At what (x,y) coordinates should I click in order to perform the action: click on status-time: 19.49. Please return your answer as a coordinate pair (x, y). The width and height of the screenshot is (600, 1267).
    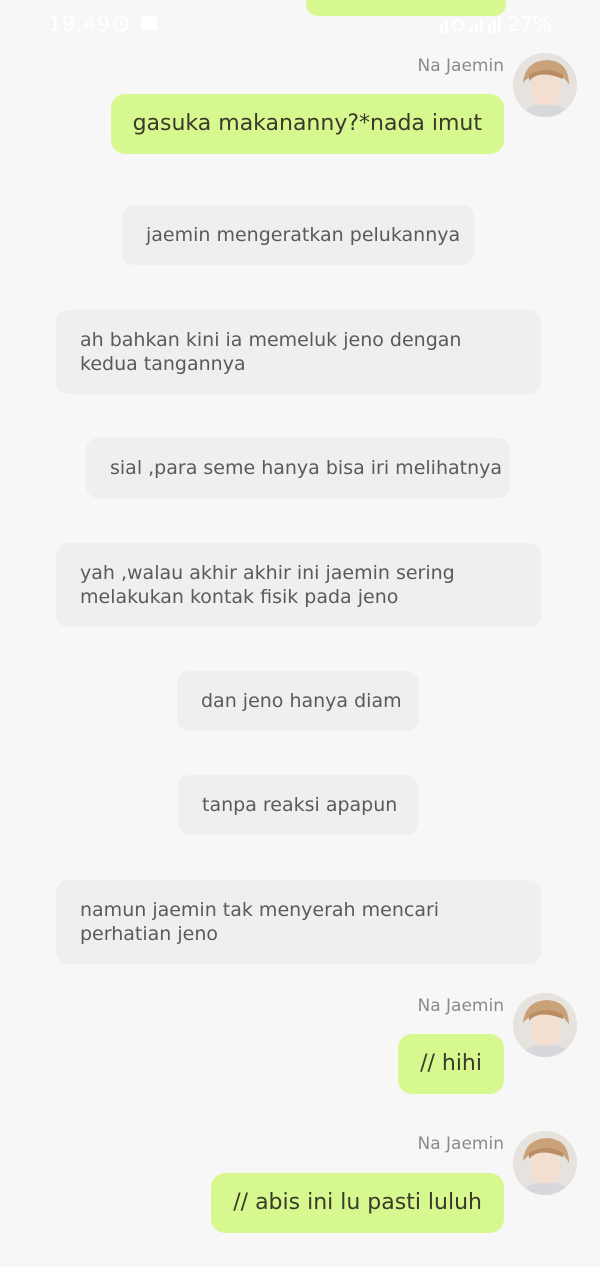
    Looking at the image, I should click on (79, 24).